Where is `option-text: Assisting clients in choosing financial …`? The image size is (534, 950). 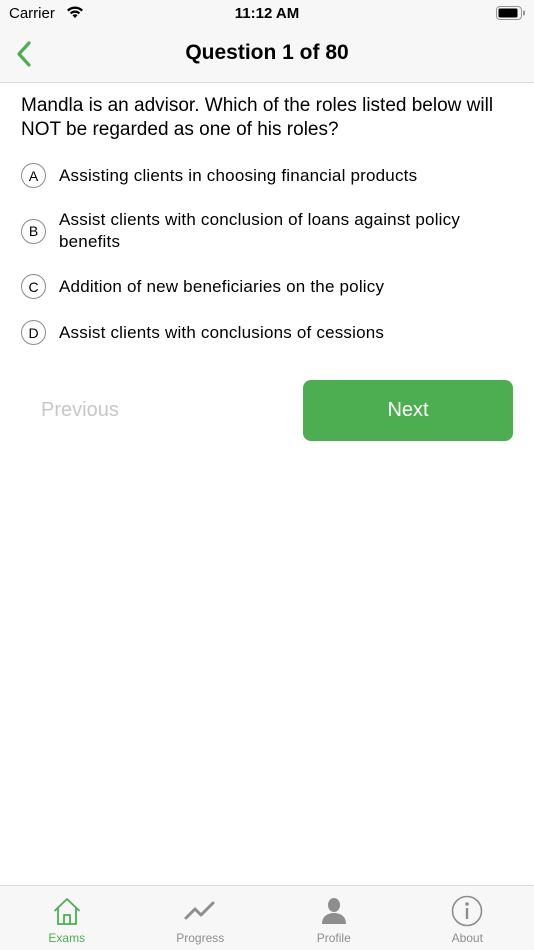 option-text: Assisting clients in choosing financial … is located at coordinates (238, 175).